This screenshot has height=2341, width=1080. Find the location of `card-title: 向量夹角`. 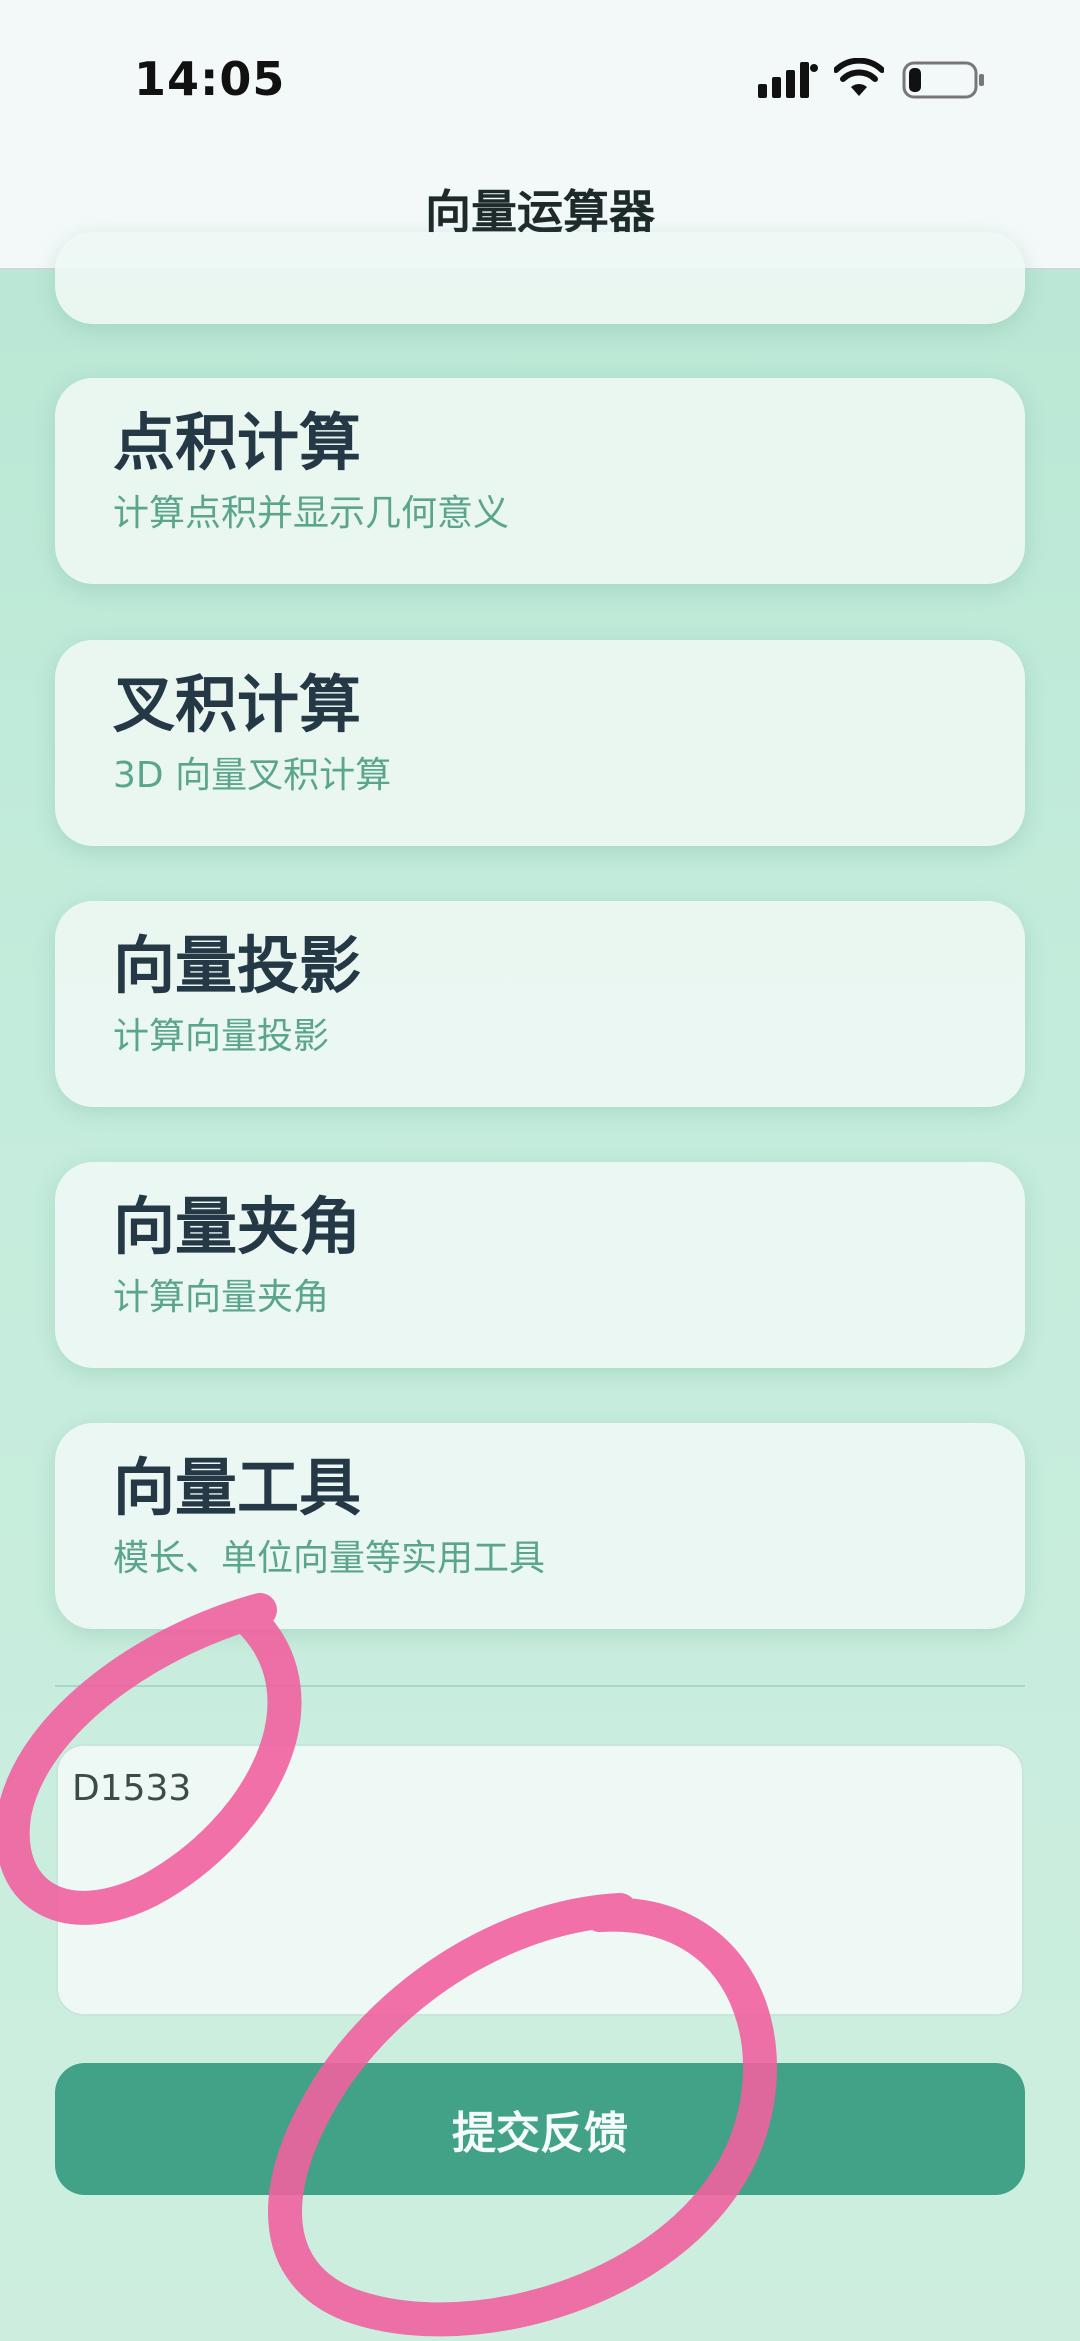

card-title: 向量夹角 is located at coordinates (237, 1226).